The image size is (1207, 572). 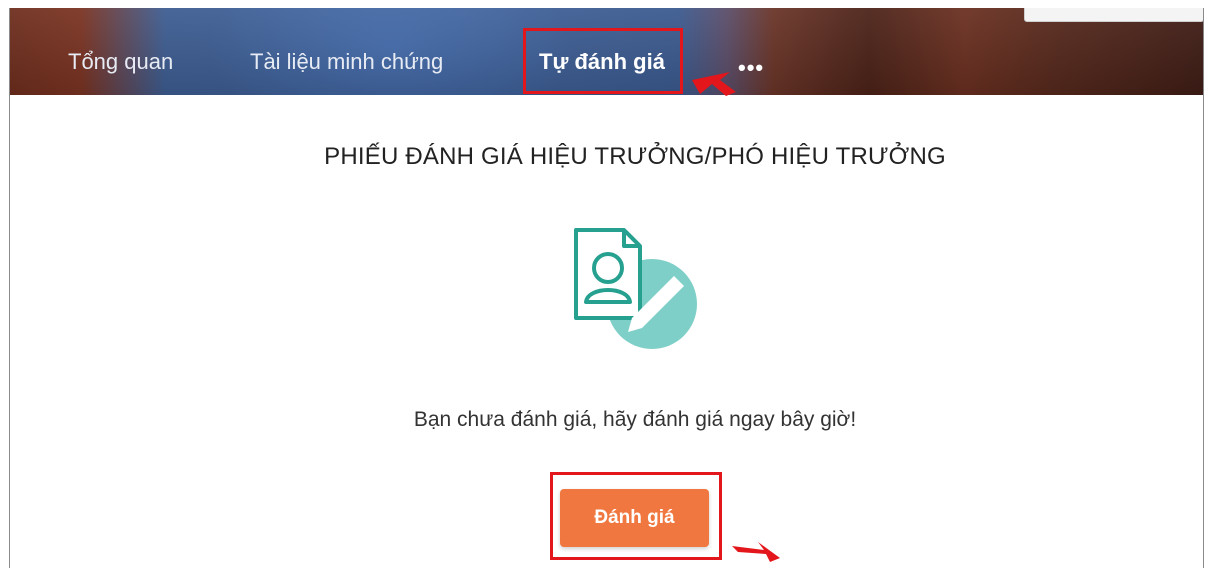 I want to click on search-box, so click(x=1113, y=15).